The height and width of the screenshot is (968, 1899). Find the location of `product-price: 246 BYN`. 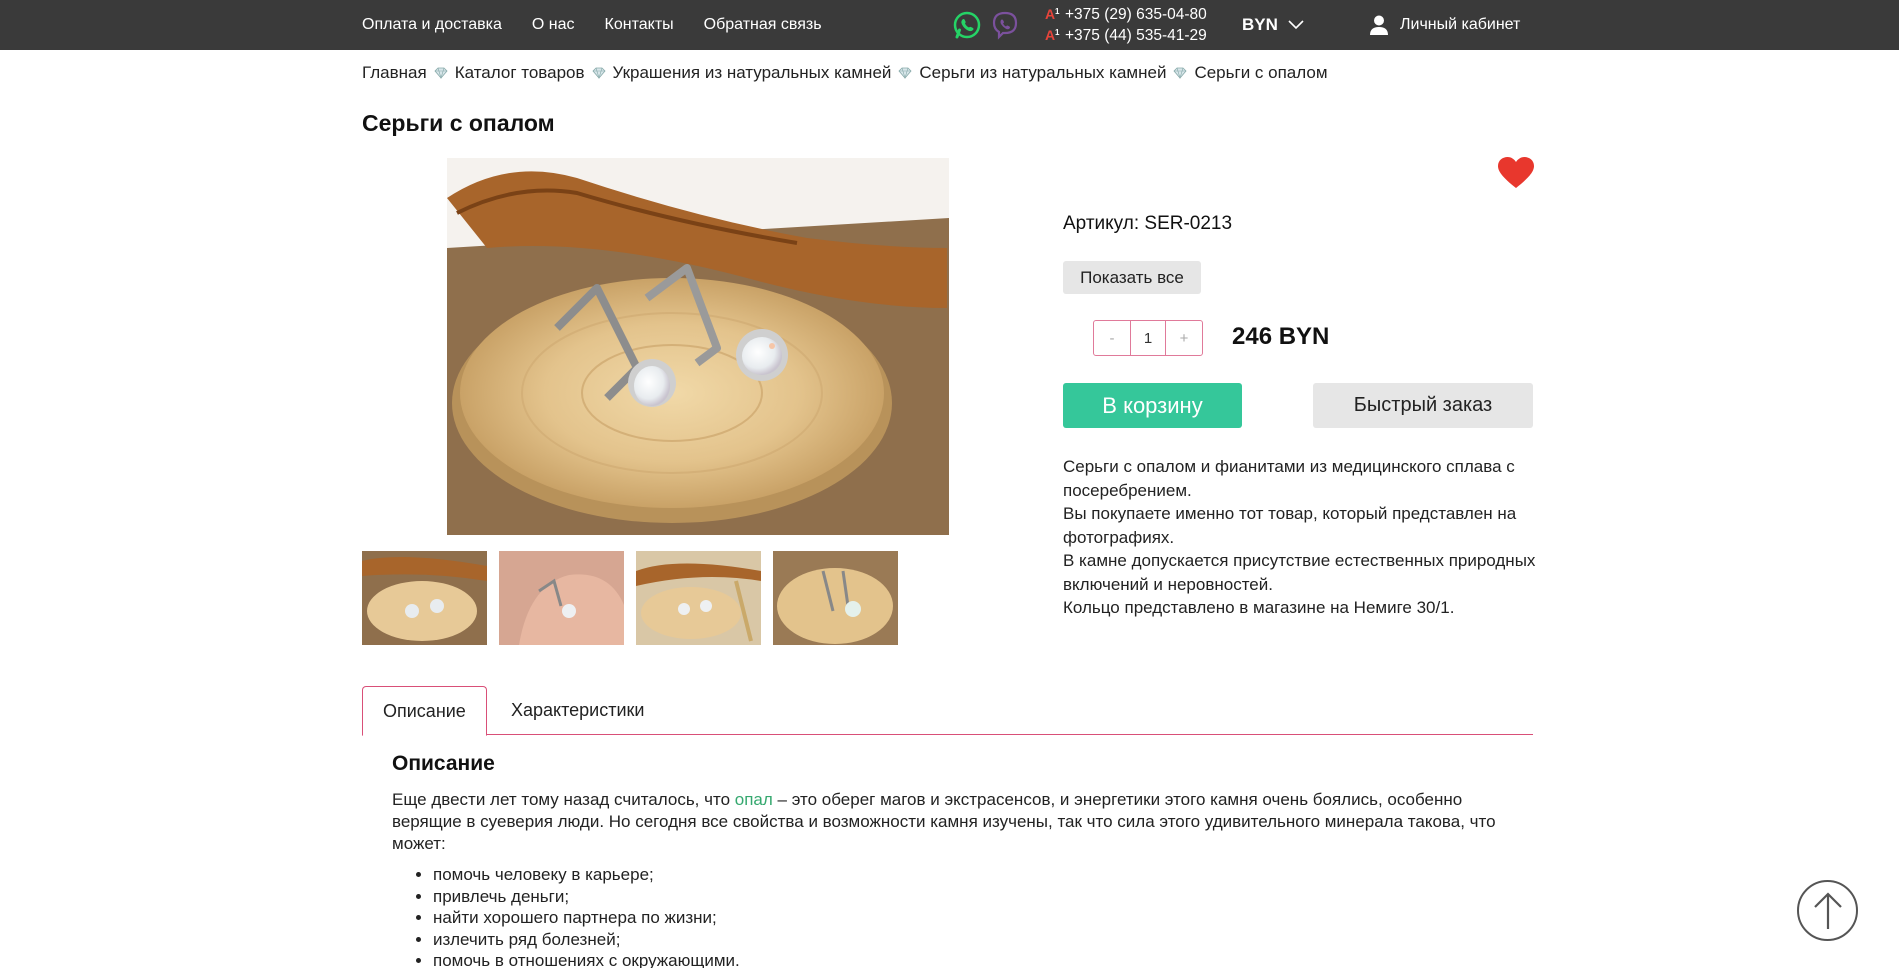

product-price: 246 BYN is located at coordinates (1281, 336).